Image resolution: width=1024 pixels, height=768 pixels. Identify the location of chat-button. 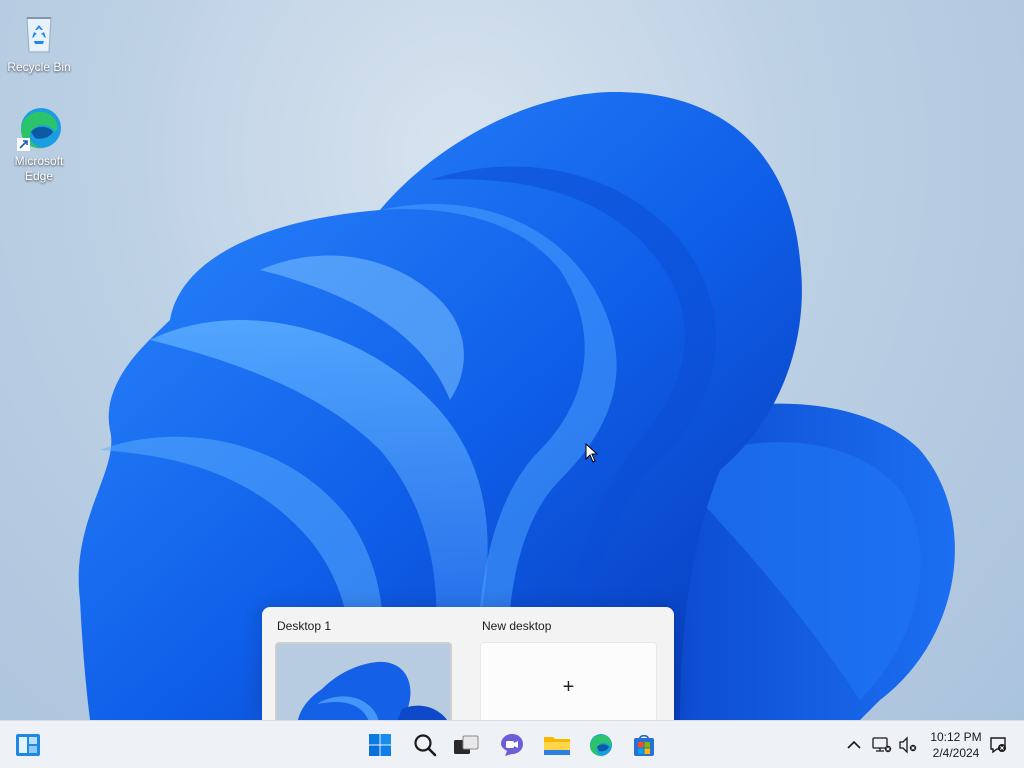
(512, 745).